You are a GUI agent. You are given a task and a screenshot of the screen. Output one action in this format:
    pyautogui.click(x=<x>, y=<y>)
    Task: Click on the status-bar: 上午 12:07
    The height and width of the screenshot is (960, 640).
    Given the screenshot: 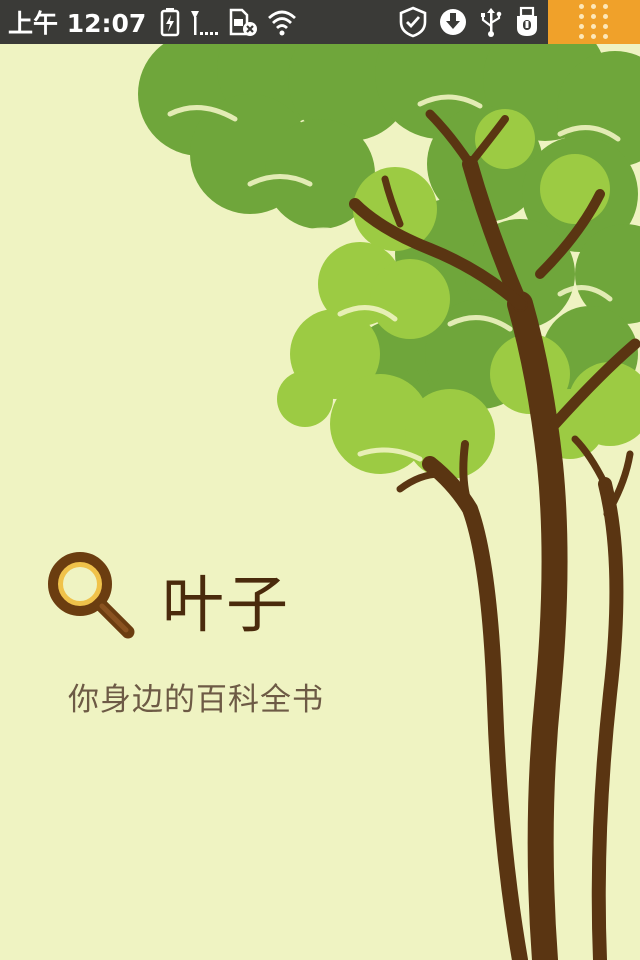 What is the action you would take?
    pyautogui.click(x=320, y=22)
    